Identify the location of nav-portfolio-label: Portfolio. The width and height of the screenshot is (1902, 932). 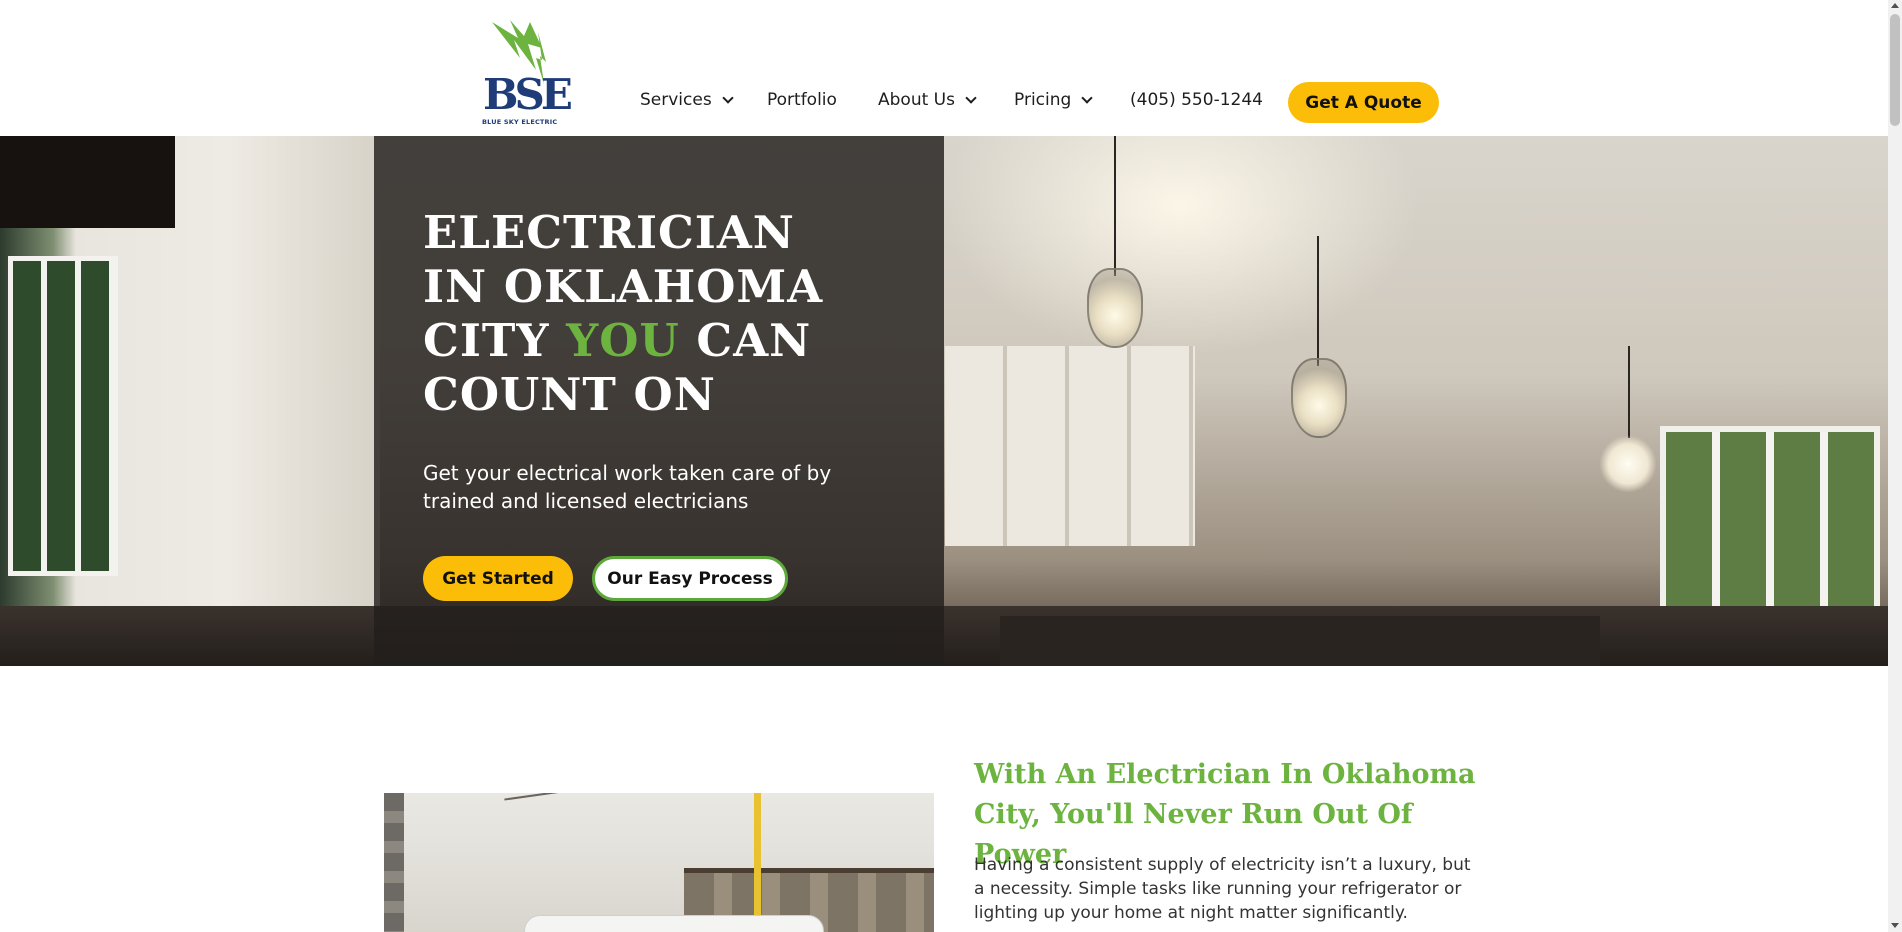
(802, 100).